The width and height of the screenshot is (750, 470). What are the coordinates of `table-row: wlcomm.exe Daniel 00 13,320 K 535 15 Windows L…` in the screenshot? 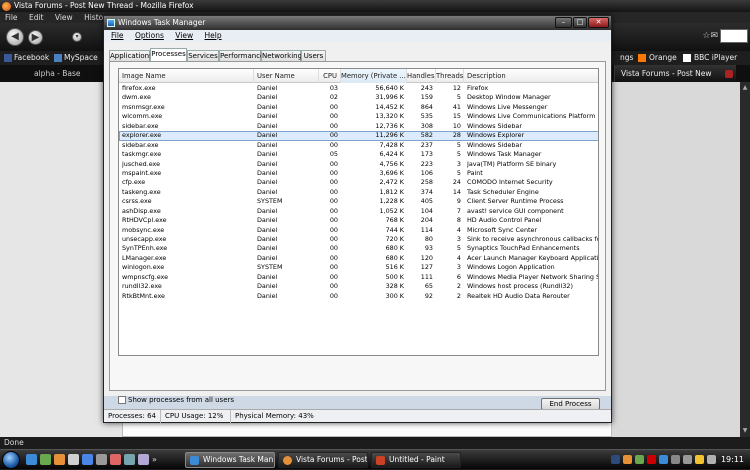 It's located at (358, 116).